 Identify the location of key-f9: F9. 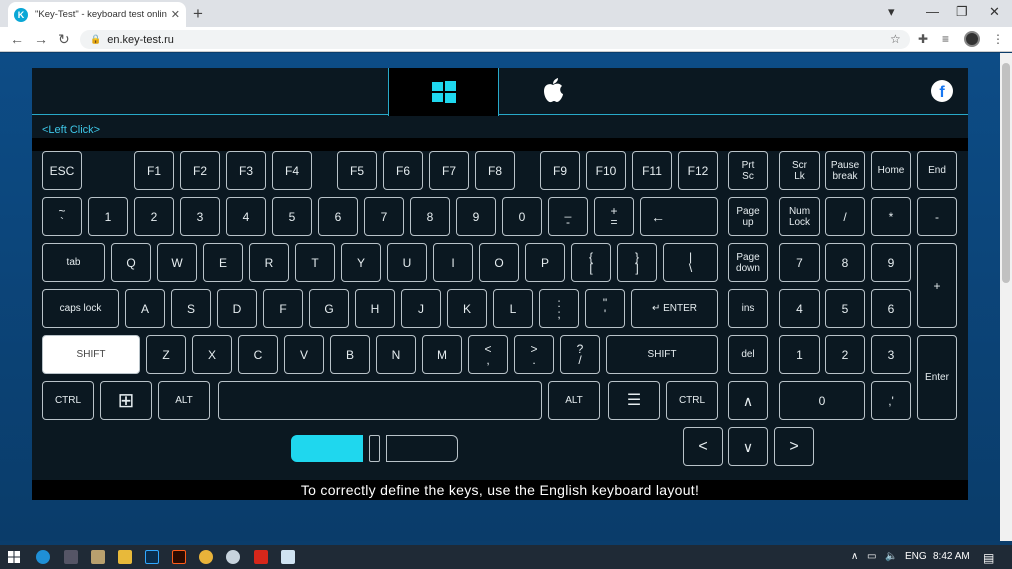
(560, 170).